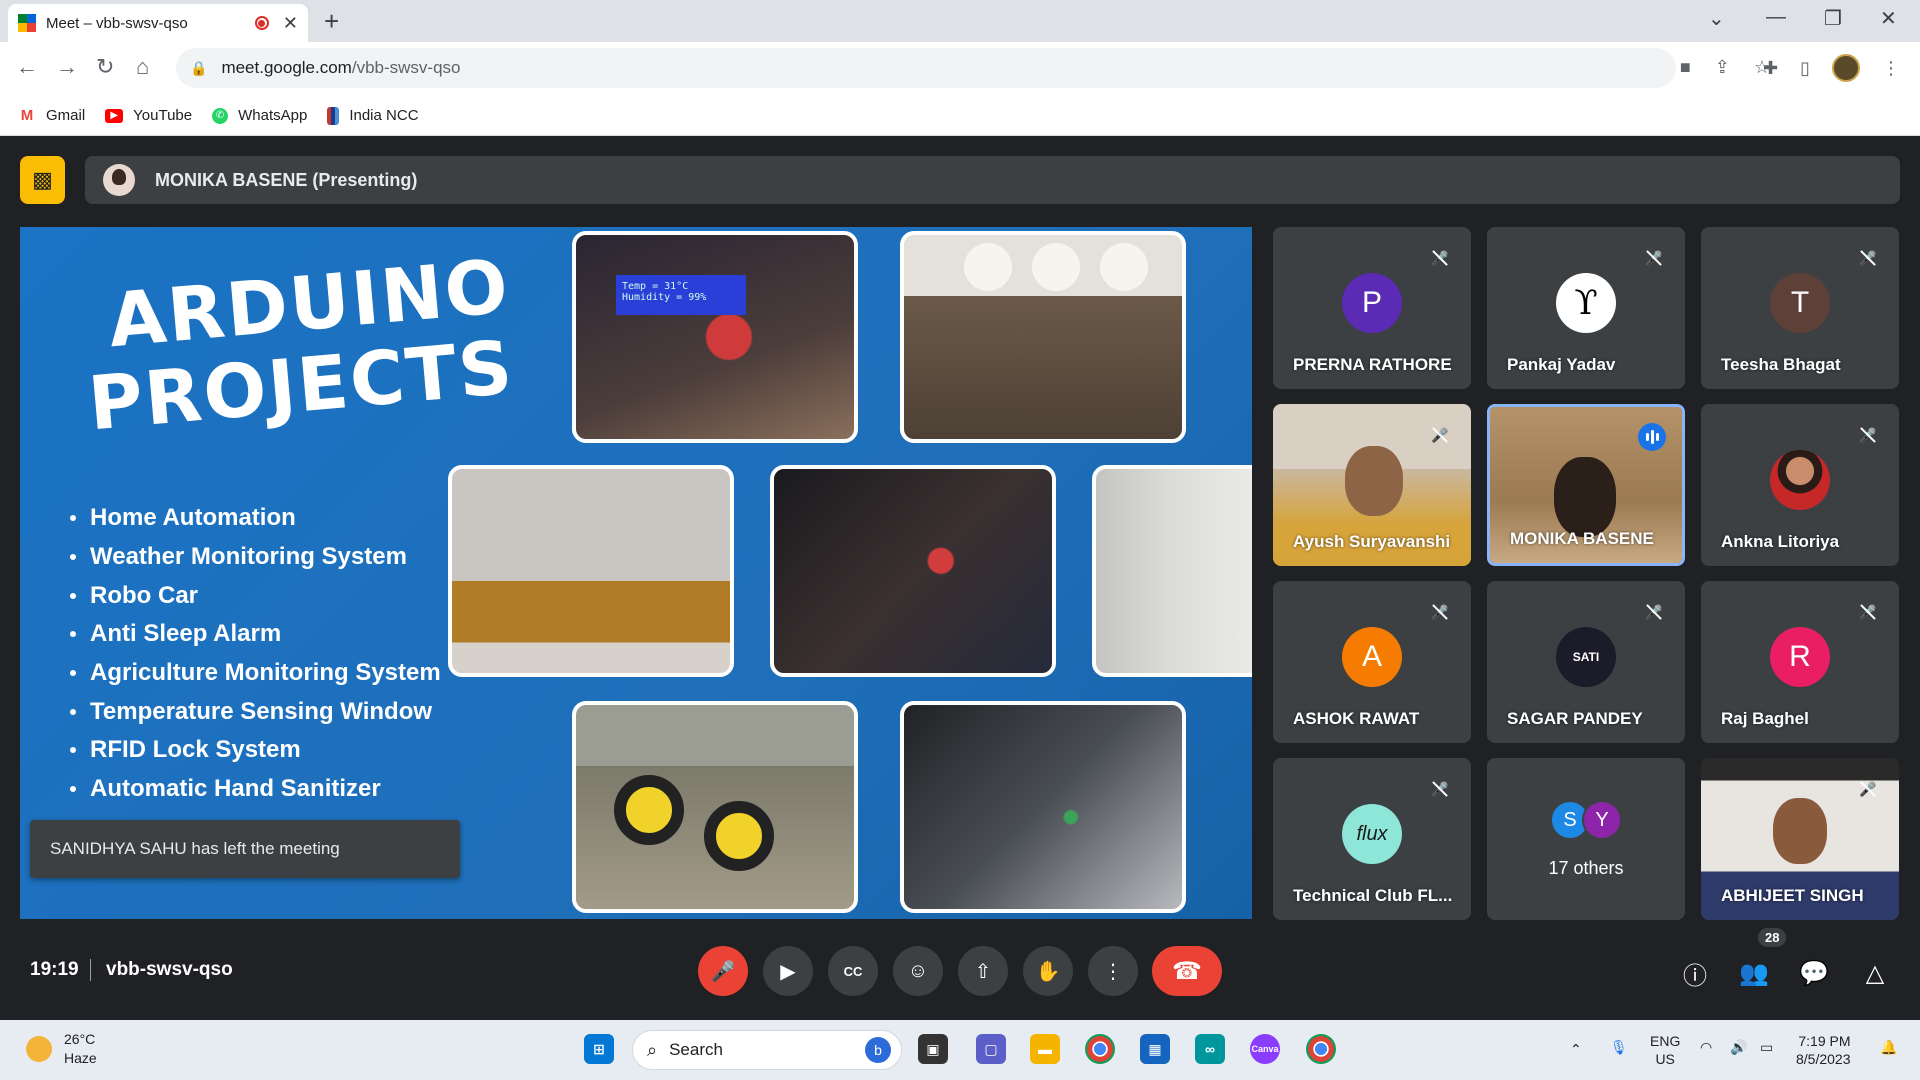 This screenshot has width=1920, height=1080. I want to click on participant-tile: SATI 🎤 SAGAR PANDEY, so click(1586, 662).